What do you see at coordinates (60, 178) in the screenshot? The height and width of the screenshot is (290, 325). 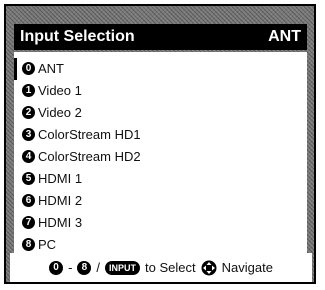 I see `input-item-label: HDMI 1` at bounding box center [60, 178].